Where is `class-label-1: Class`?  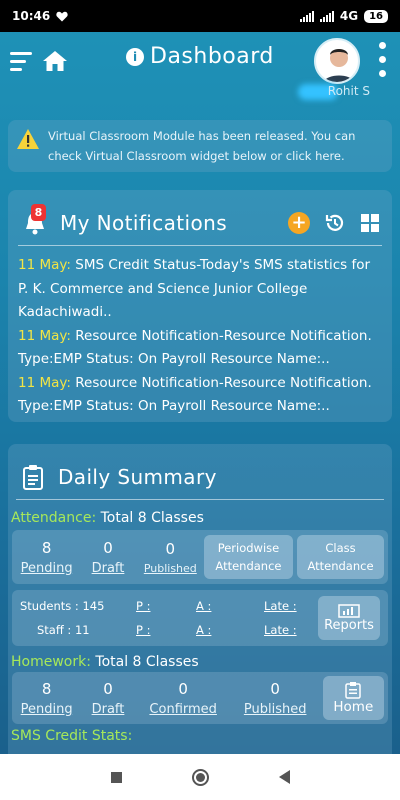 class-label-1: Class is located at coordinates (340, 548).